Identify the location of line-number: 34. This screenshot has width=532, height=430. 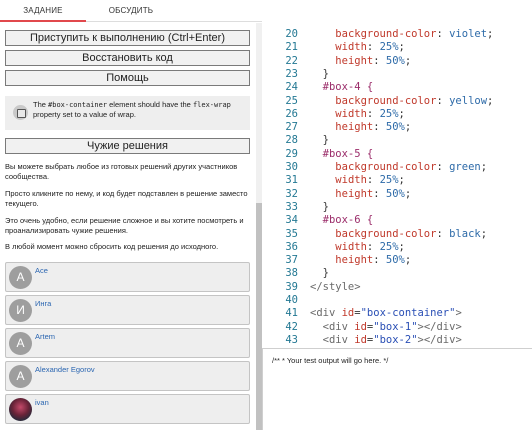
(291, 220).